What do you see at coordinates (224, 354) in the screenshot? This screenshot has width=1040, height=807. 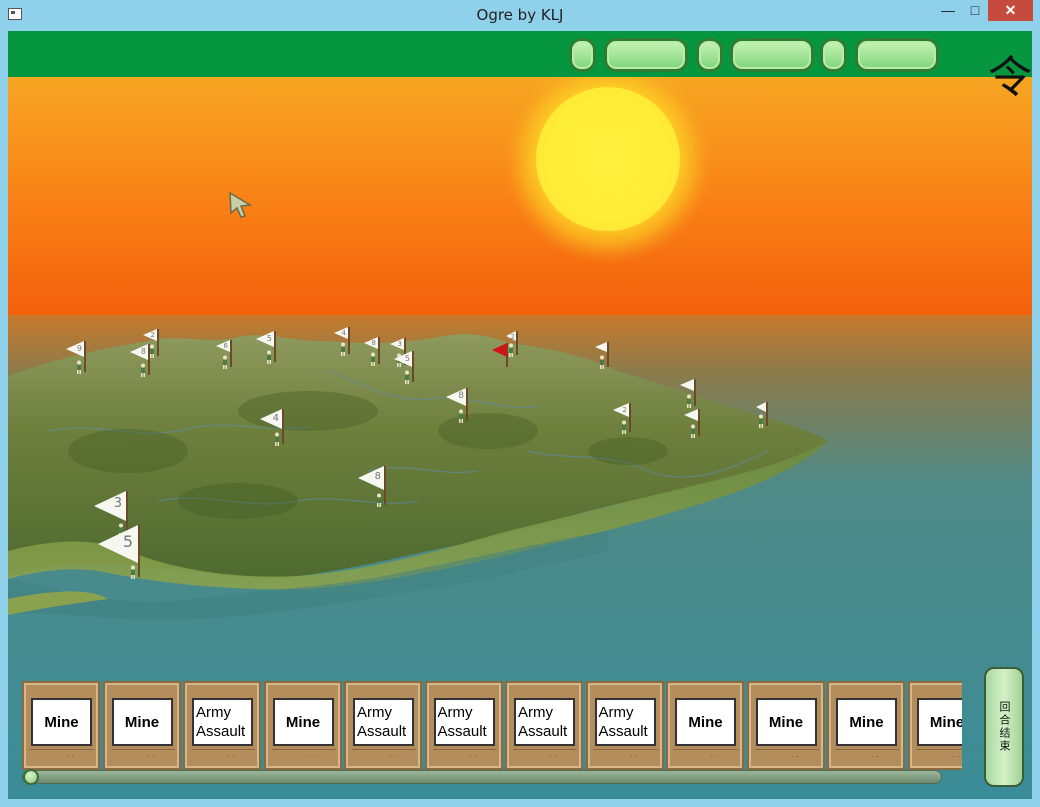 I see `unit-flag: 6` at bounding box center [224, 354].